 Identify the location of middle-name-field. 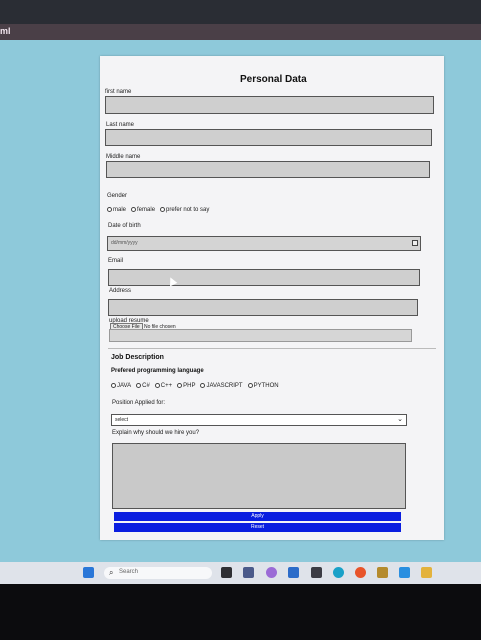
(268, 169).